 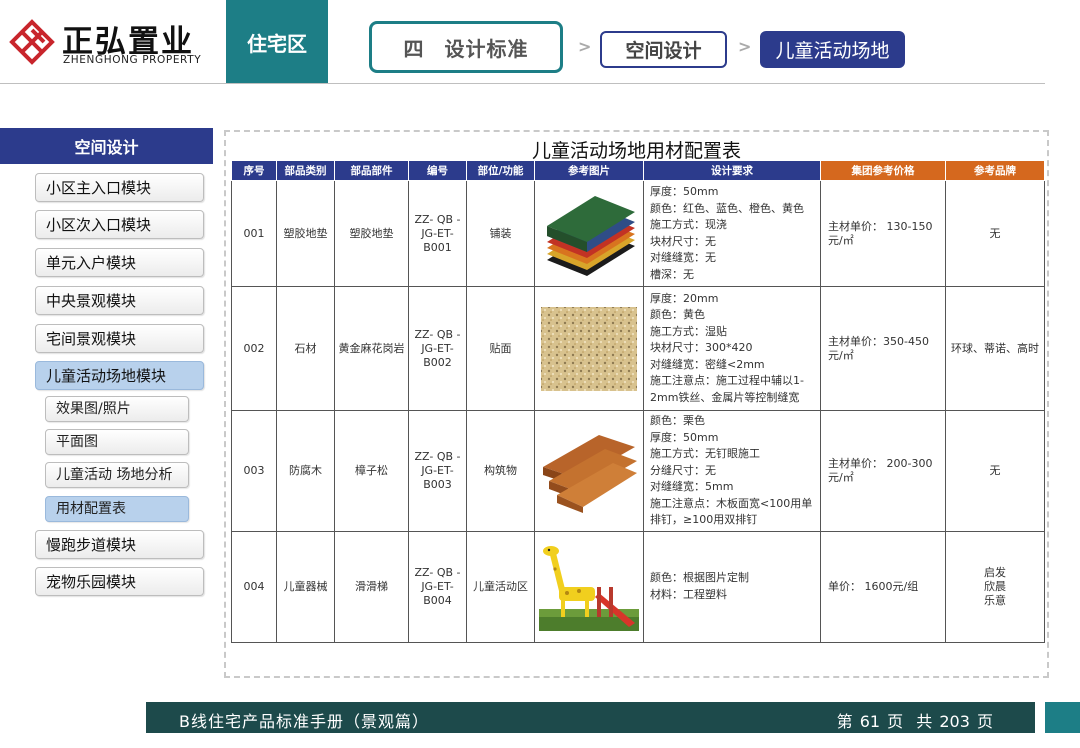 I want to click on table-row: 004 儿童器械 滑滑梯 ZZ- QB - JG-ET- B004 儿童活动区, so click(x=638, y=586).